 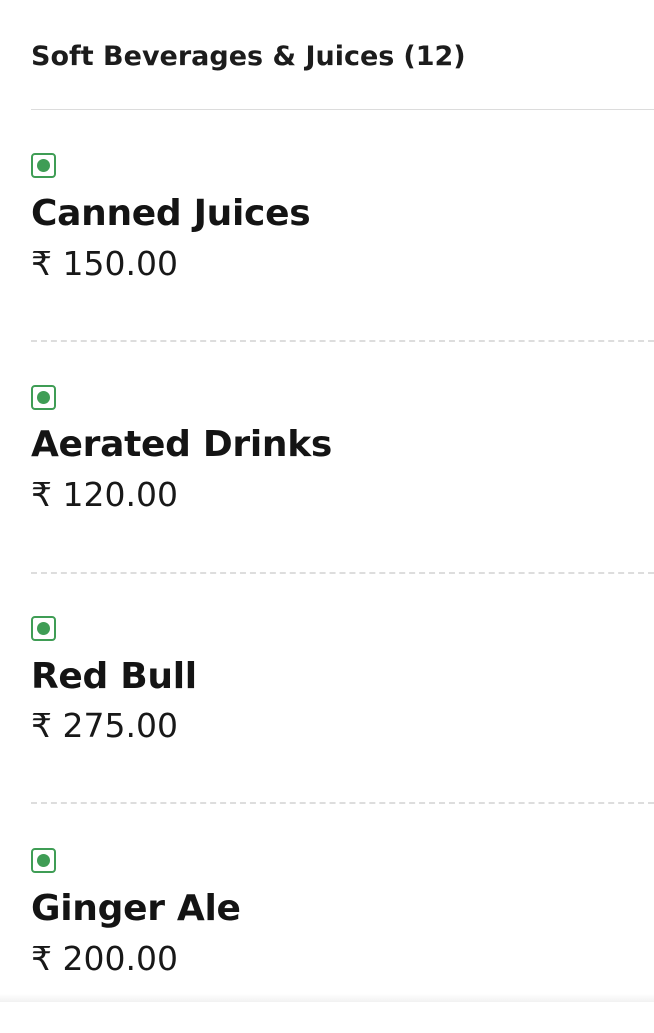 What do you see at coordinates (104, 263) in the screenshot?
I see `item-price: ₹ 150.00` at bounding box center [104, 263].